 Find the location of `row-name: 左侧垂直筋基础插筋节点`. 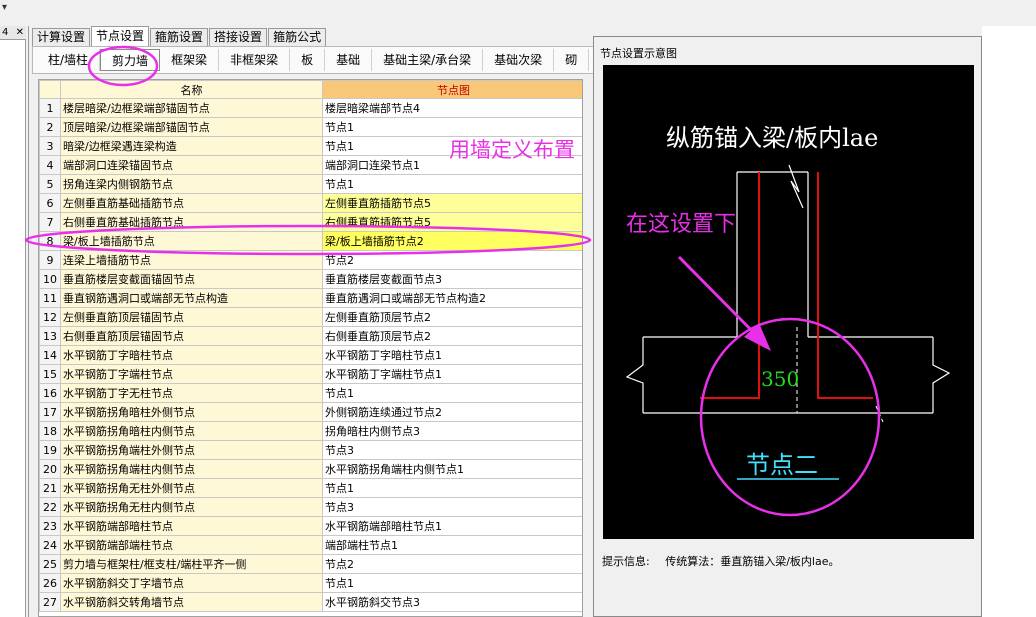

row-name: 左侧垂直筋基础插筋节点 is located at coordinates (191, 203).